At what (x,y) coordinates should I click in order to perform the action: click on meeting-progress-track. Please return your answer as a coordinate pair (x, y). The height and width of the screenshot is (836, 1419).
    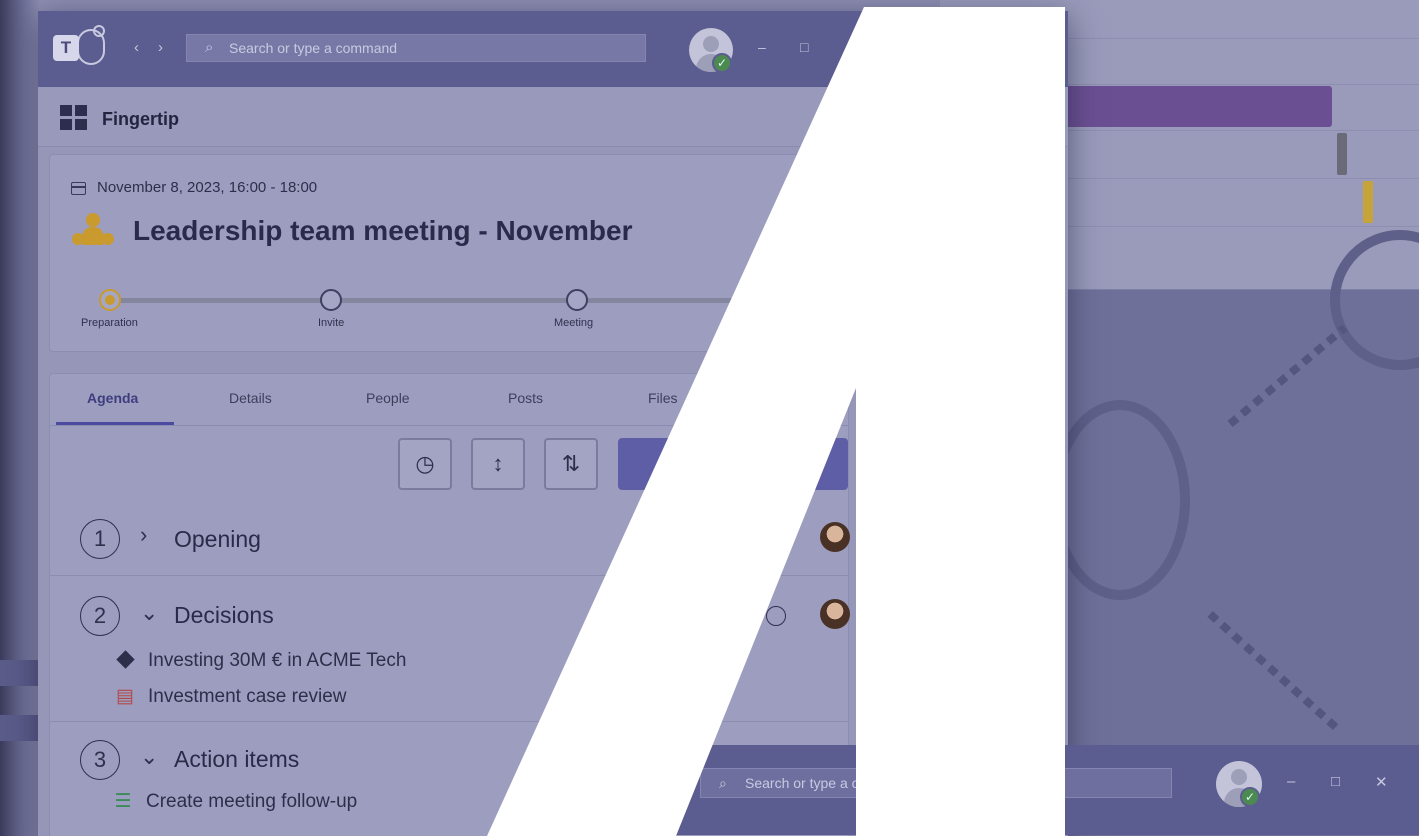
    Looking at the image, I should click on (470, 300).